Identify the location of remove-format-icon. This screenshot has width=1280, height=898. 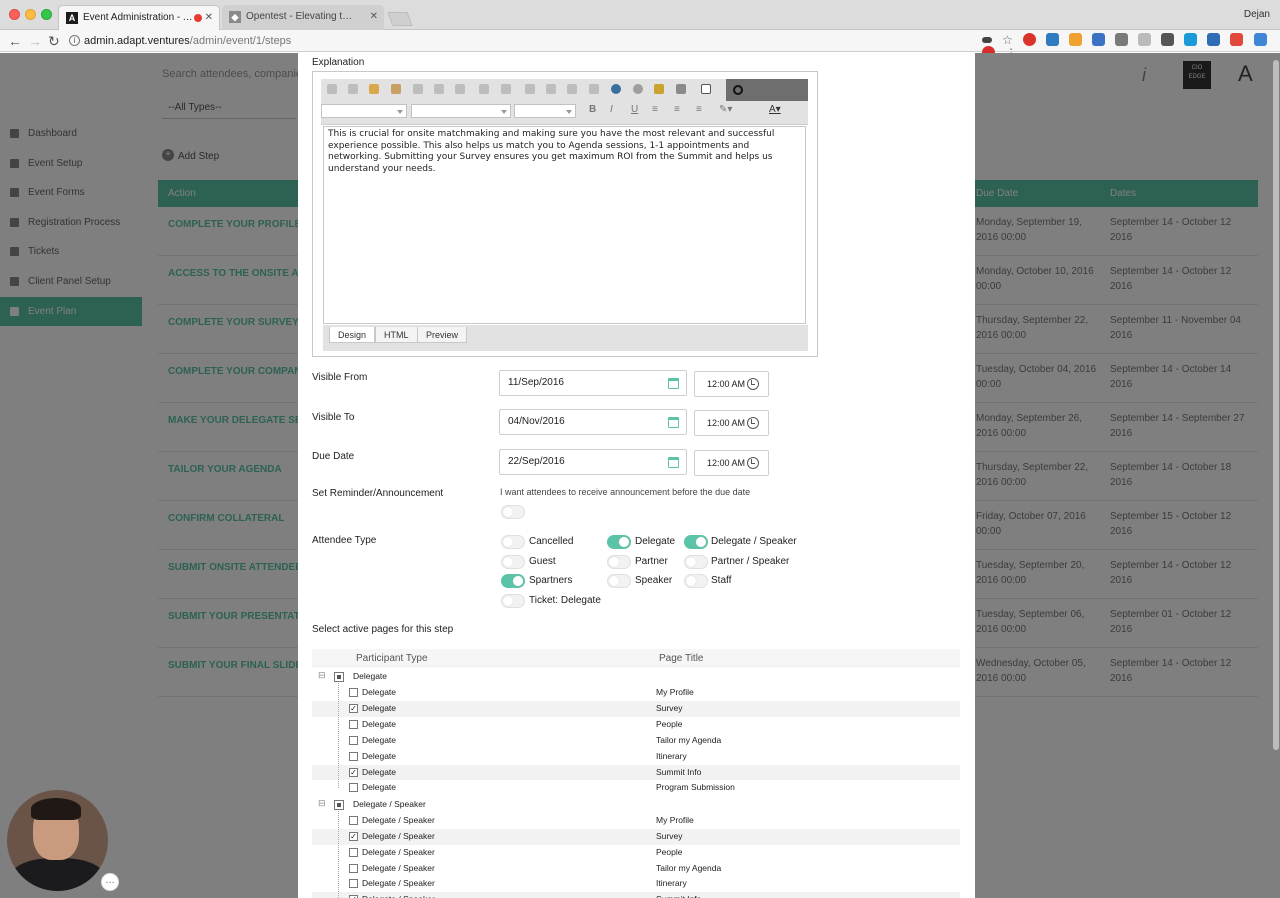
(460, 89).